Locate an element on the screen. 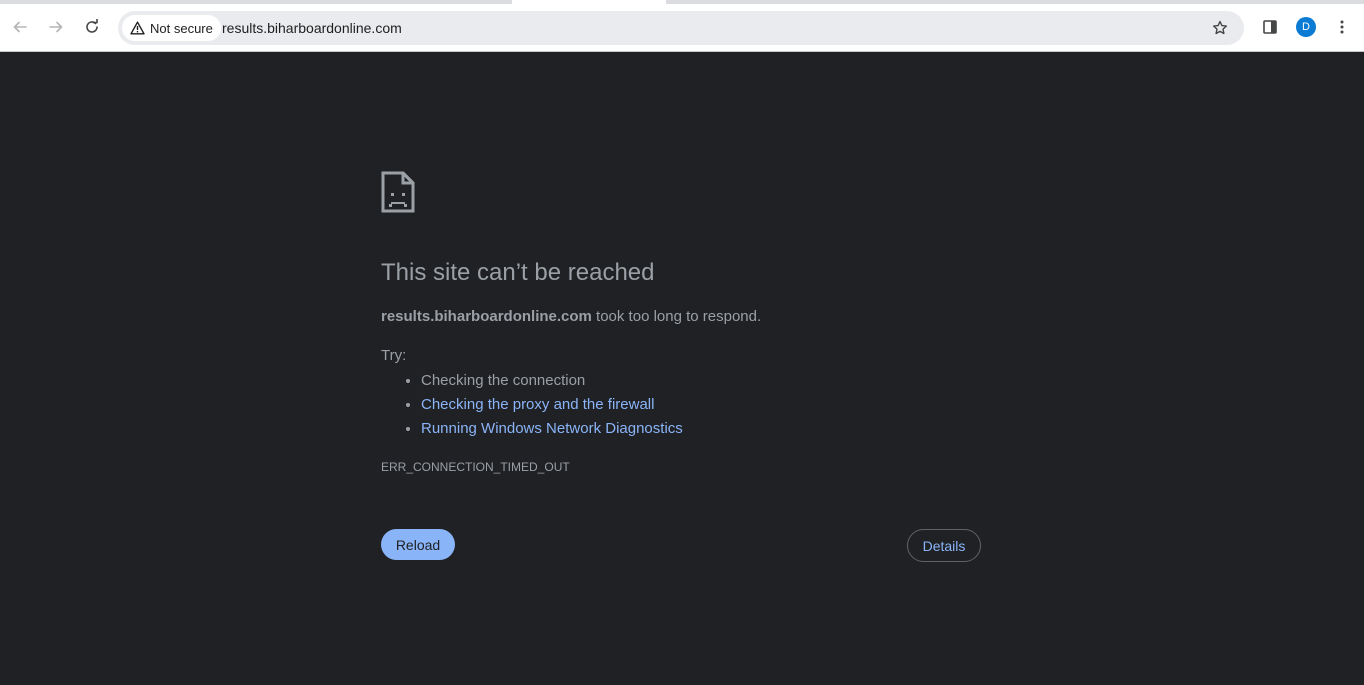 This screenshot has width=1364, height=685. forward-button is located at coordinates (56, 27).